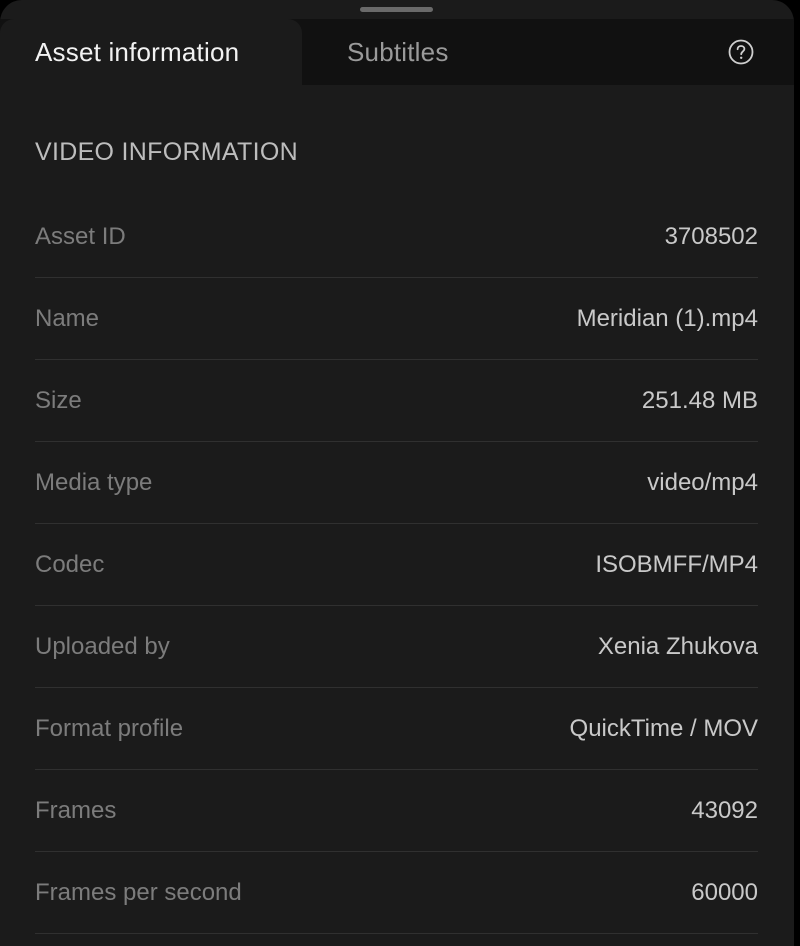  Describe the element at coordinates (67, 318) in the screenshot. I see `info-label: Name` at that location.